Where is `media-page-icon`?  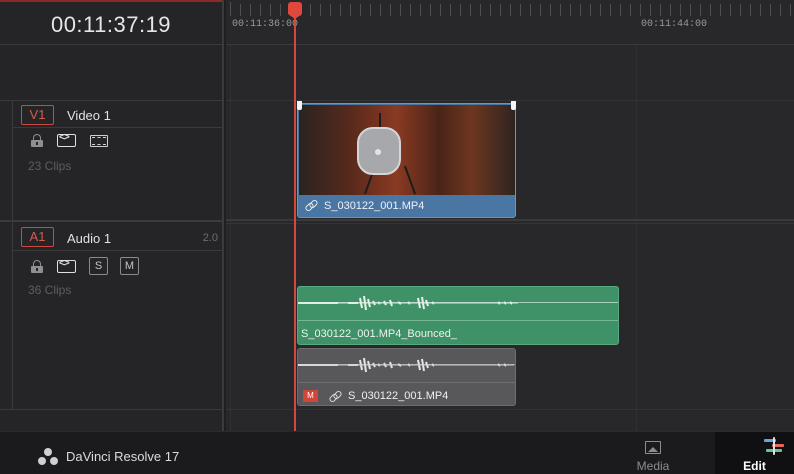 media-page-icon is located at coordinates (653, 447).